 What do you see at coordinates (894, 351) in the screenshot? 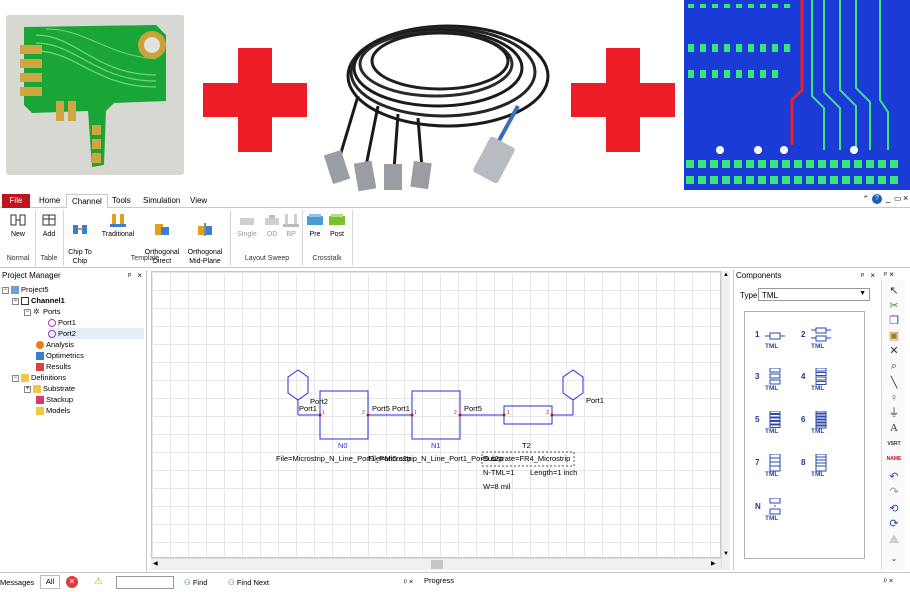
I see `delete-icon: ✕` at bounding box center [894, 351].